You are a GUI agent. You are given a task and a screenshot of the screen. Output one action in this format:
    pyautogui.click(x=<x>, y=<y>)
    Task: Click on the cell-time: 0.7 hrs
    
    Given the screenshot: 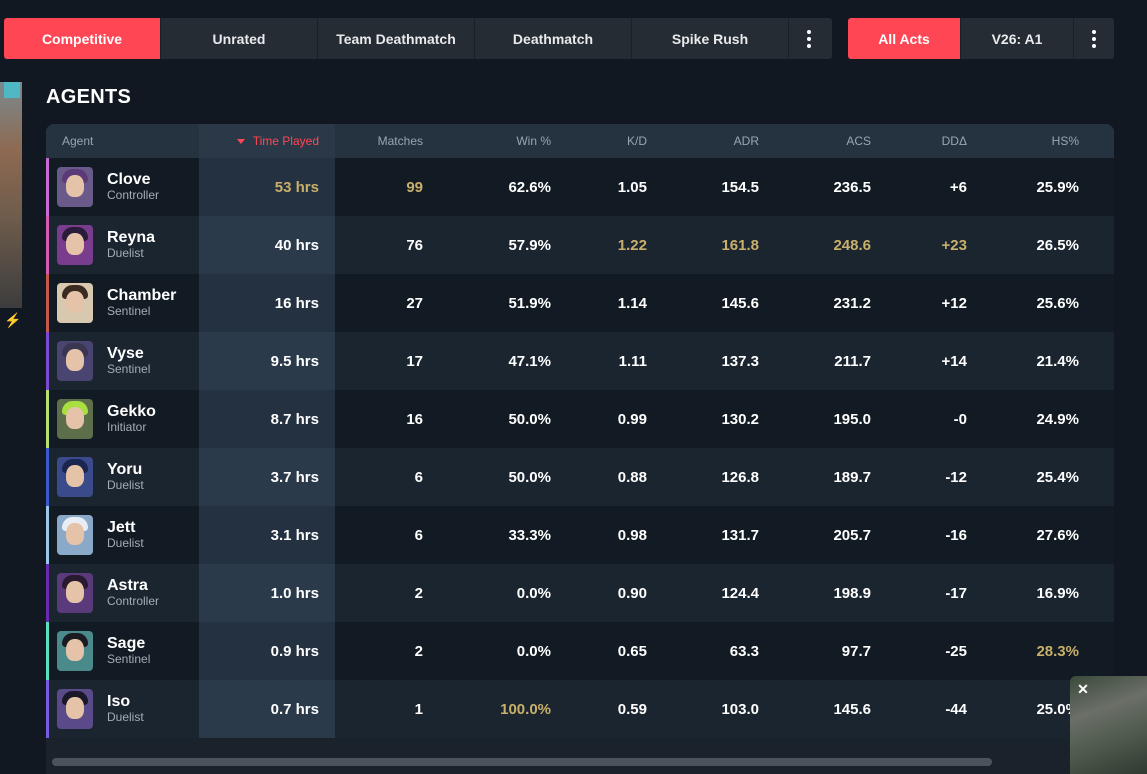 What is the action you would take?
    pyautogui.click(x=267, y=709)
    